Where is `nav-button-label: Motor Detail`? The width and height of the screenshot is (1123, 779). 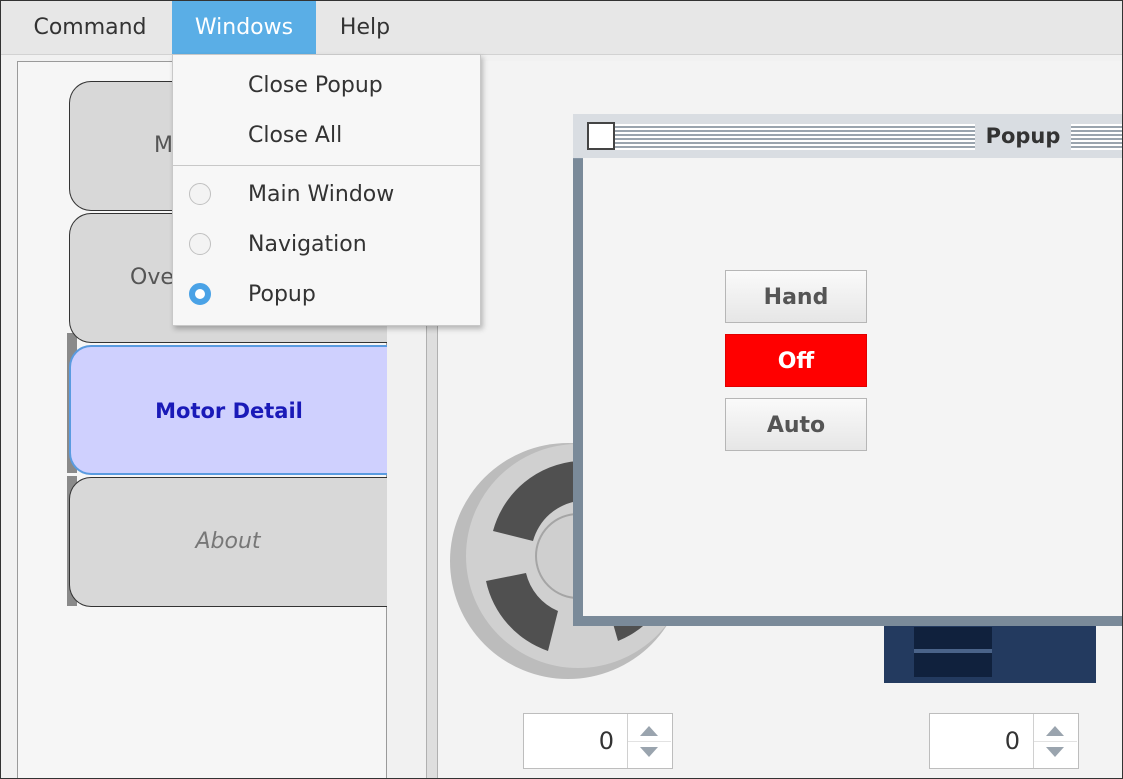
nav-button-label: Motor Detail is located at coordinates (229, 411).